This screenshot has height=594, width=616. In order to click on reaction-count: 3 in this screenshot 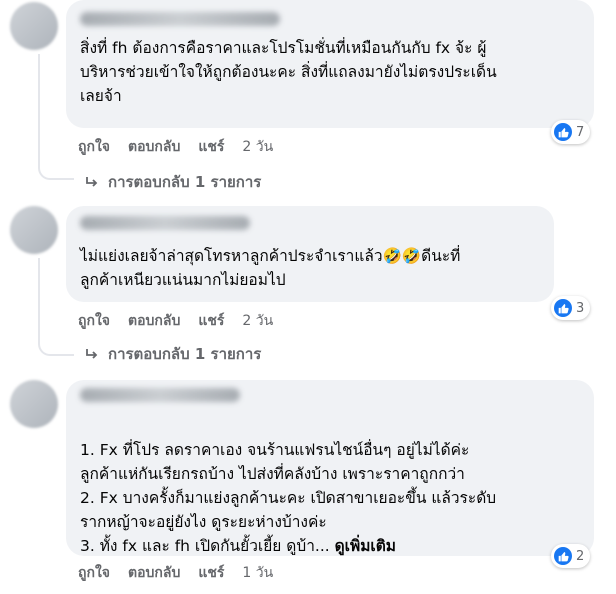, I will do `click(571, 308)`.